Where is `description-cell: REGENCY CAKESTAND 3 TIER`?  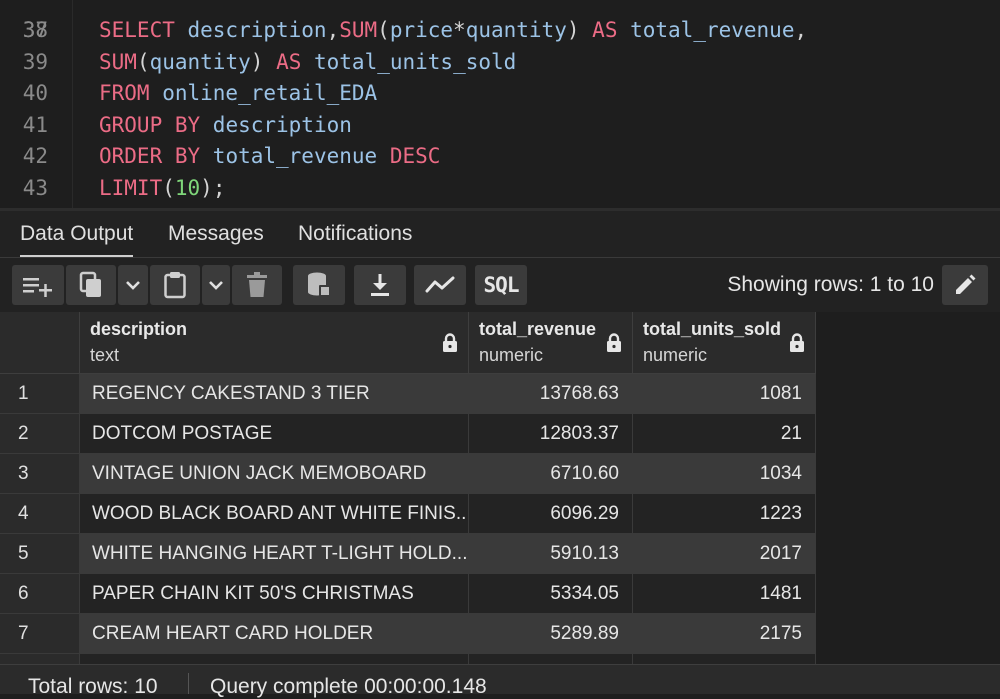 description-cell: REGENCY CAKESTAND 3 TIER is located at coordinates (274, 394).